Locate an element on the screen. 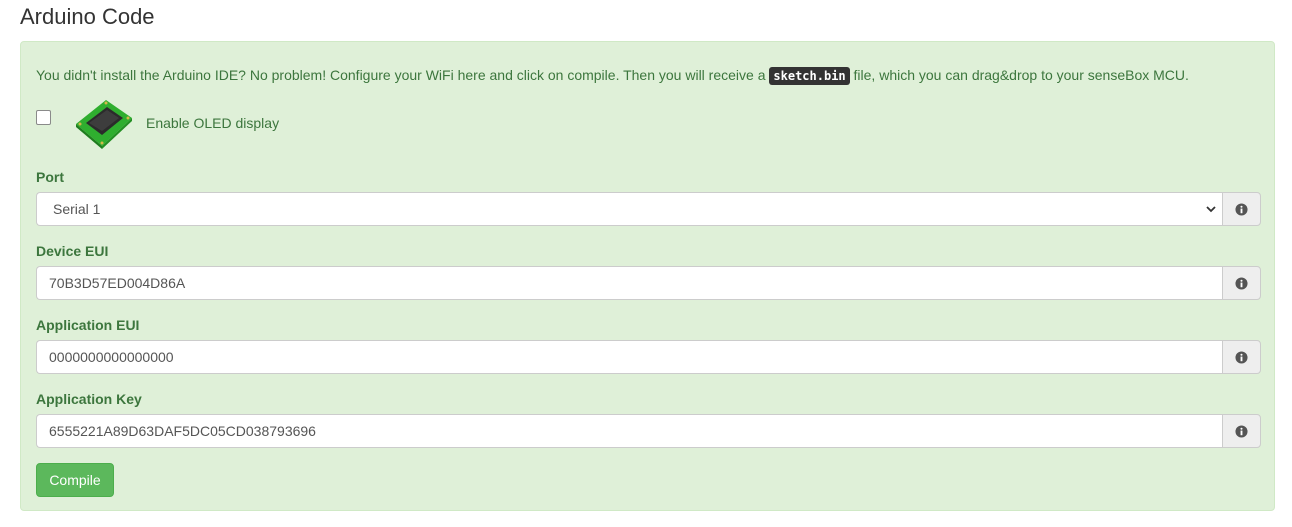 The height and width of the screenshot is (527, 1292). port-label: Port is located at coordinates (50, 177).